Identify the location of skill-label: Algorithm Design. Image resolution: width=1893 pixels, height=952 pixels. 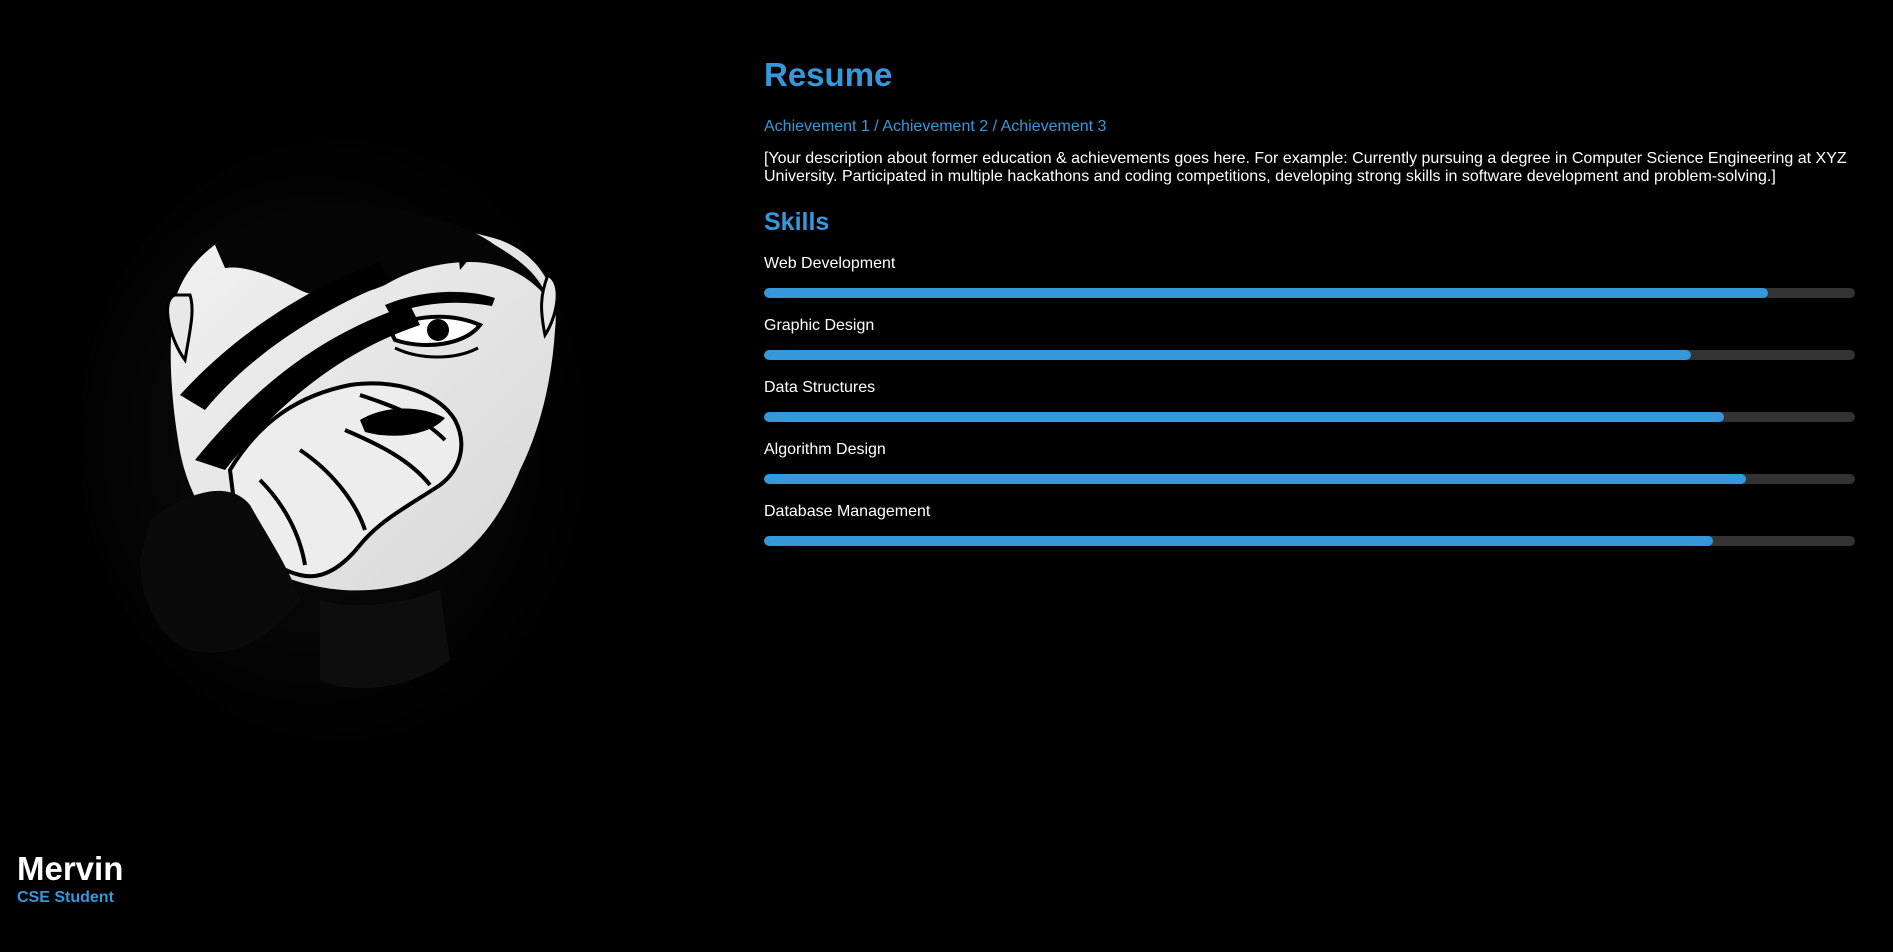
(825, 449).